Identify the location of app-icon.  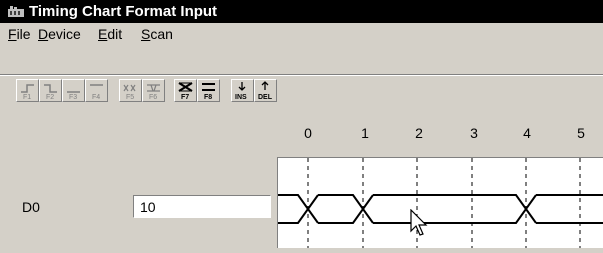
(16, 11).